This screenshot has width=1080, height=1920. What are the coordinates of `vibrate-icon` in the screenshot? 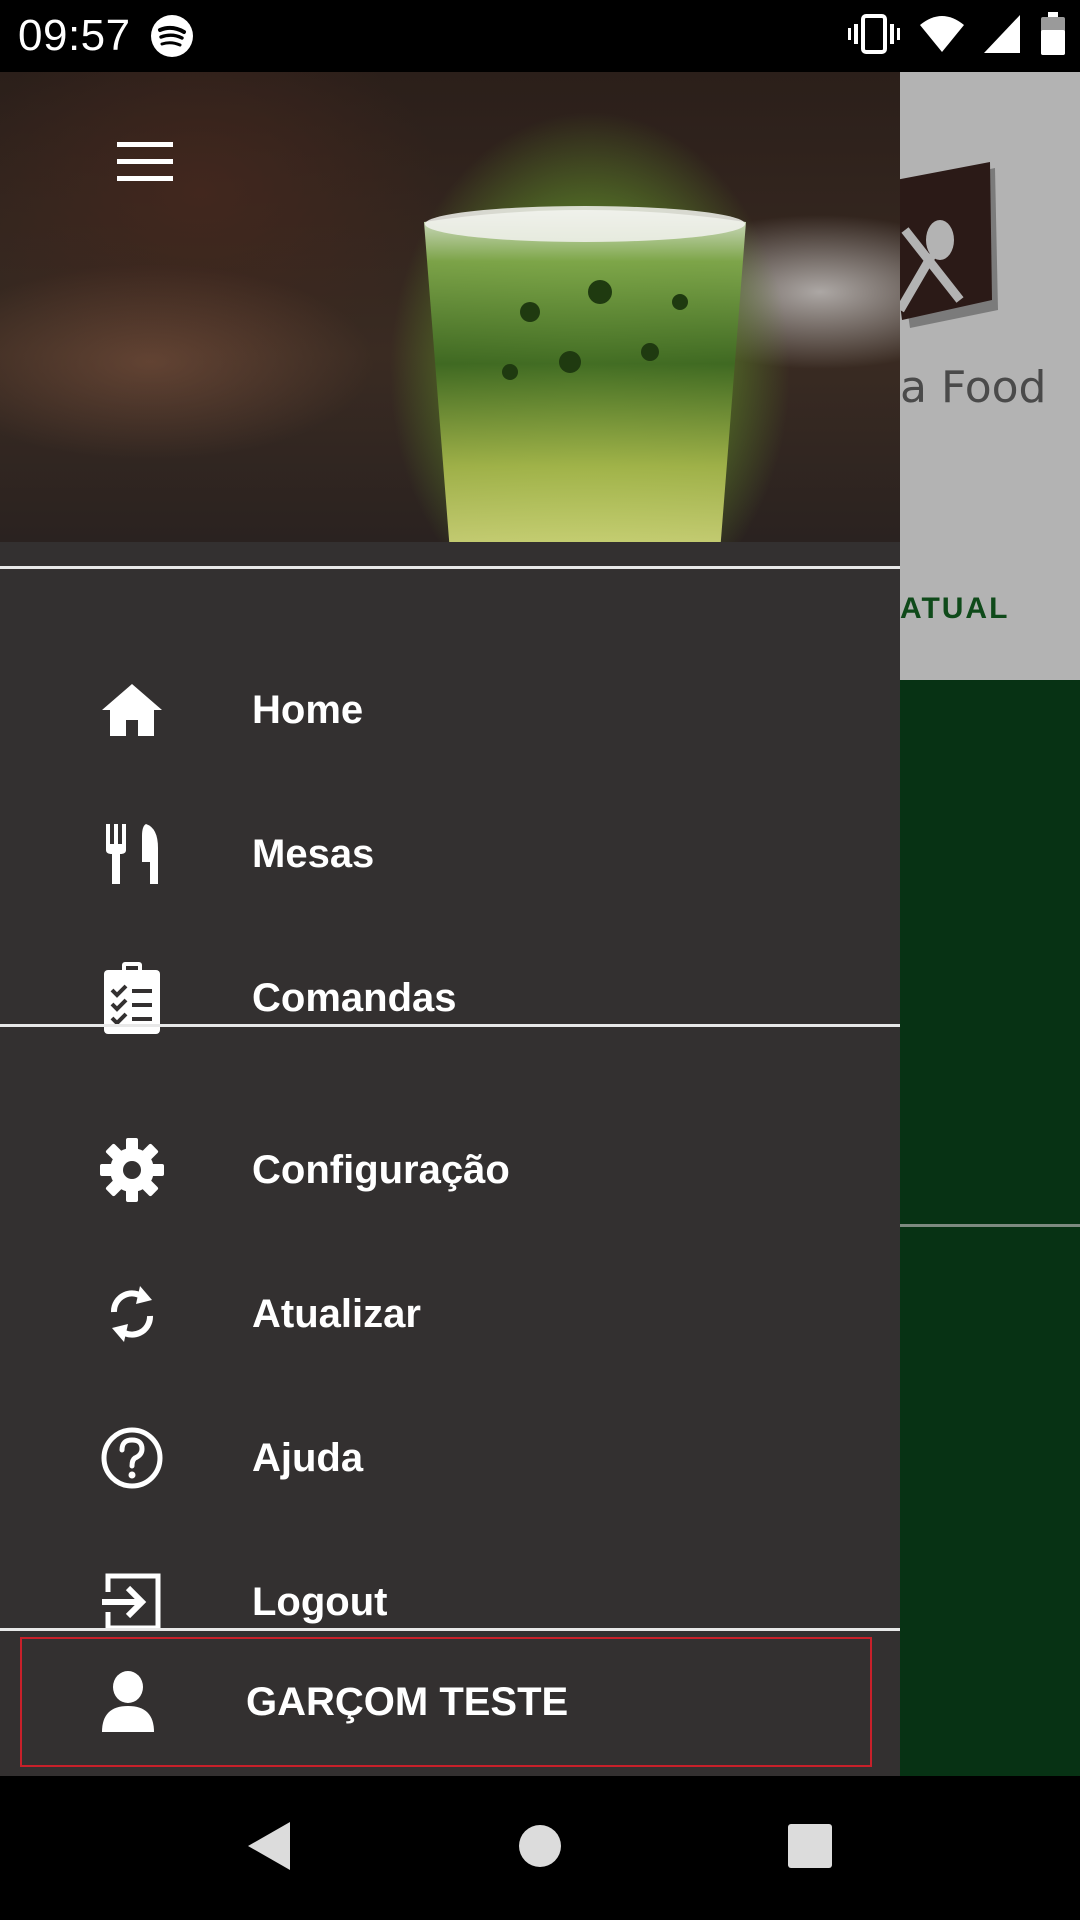 It's located at (874, 36).